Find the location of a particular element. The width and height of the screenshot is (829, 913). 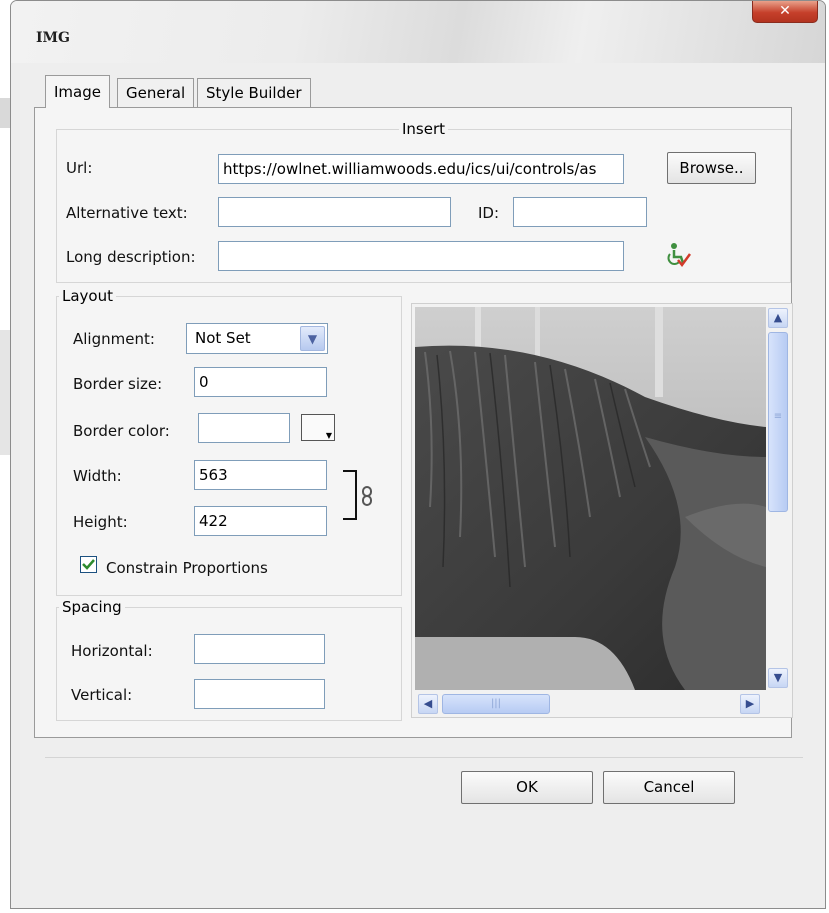

proportion-bracket is located at coordinates (350, 495).